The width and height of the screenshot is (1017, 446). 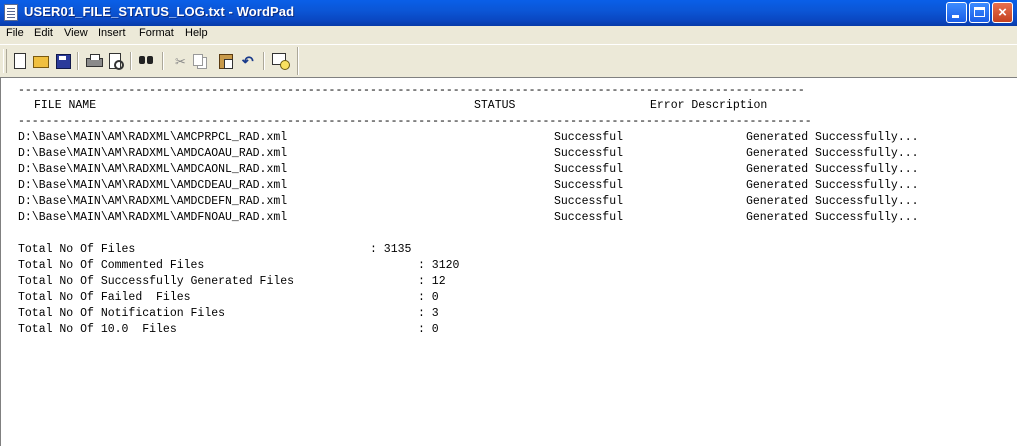 What do you see at coordinates (15, 33) in the screenshot?
I see `menu-file: File` at bounding box center [15, 33].